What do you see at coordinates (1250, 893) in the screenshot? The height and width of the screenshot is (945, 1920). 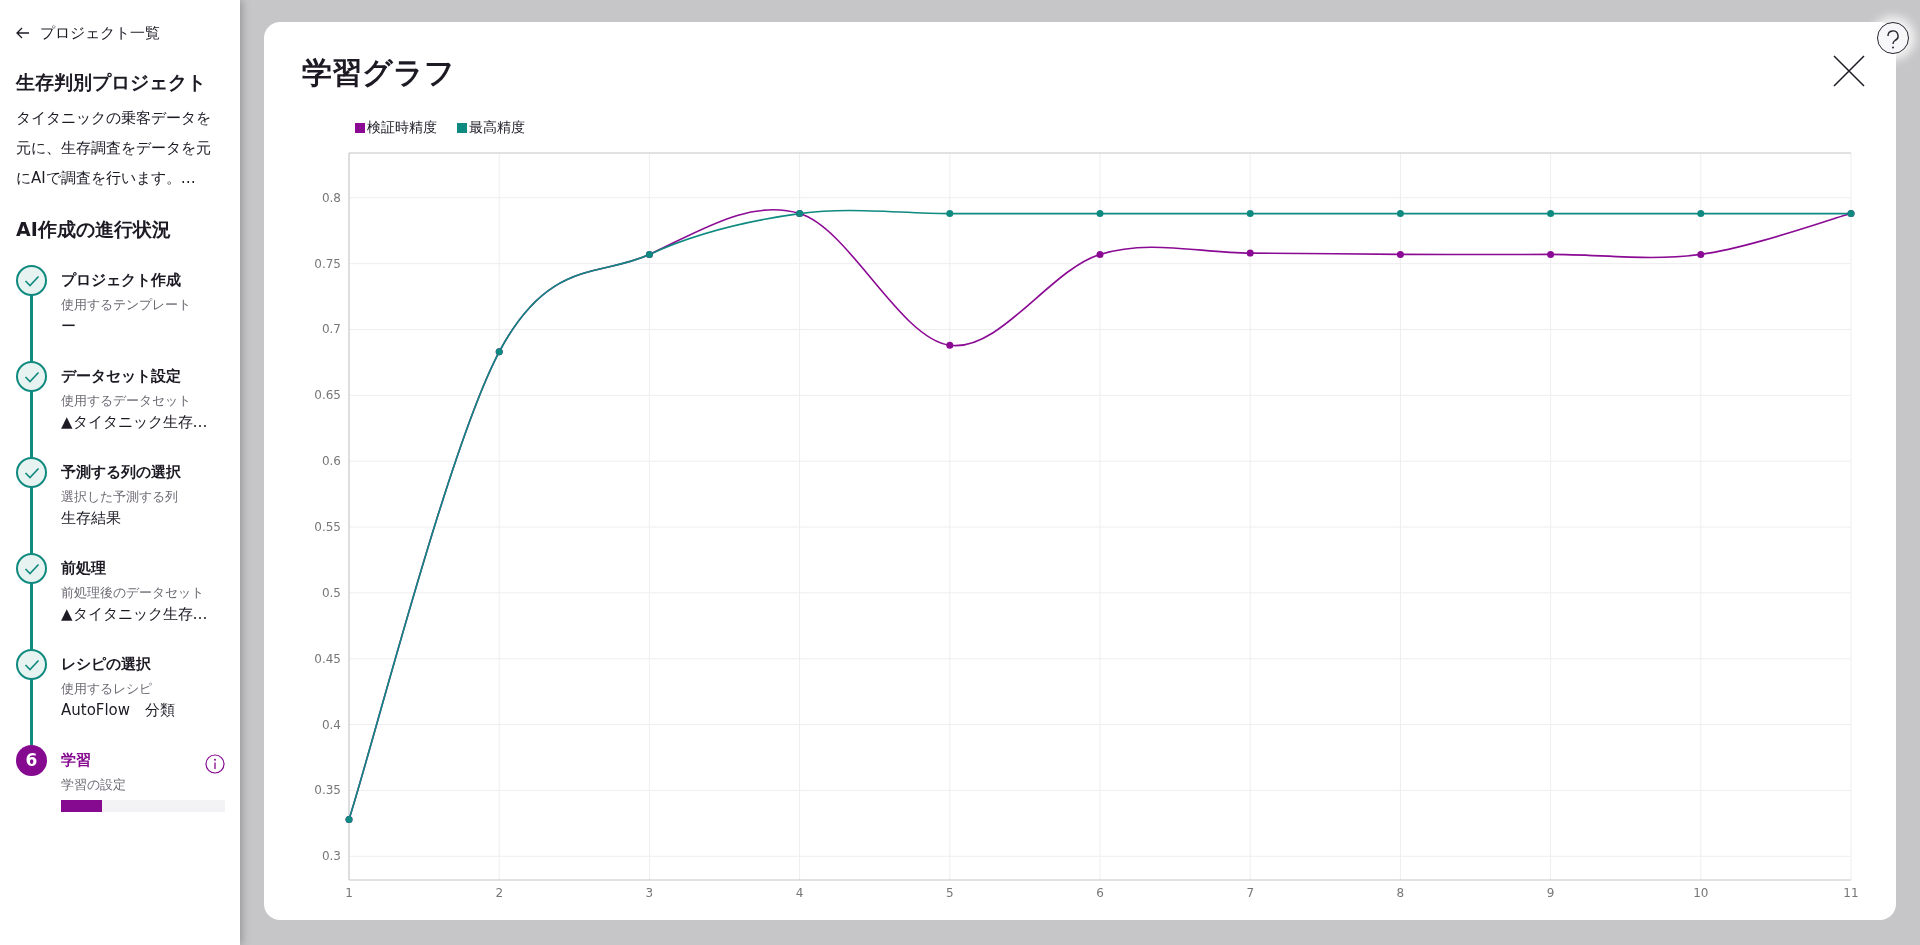 I see `axis-tick-label: 7` at bounding box center [1250, 893].